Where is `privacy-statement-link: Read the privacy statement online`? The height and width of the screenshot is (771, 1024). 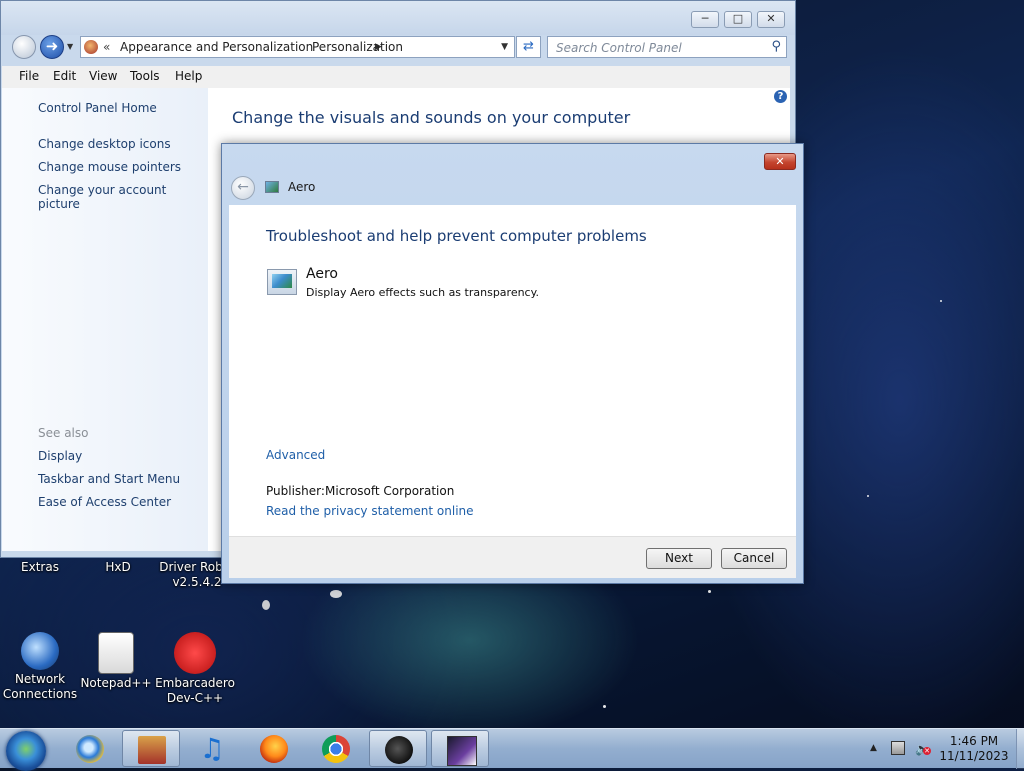
privacy-statement-link: Read the privacy statement online is located at coordinates (370, 511).